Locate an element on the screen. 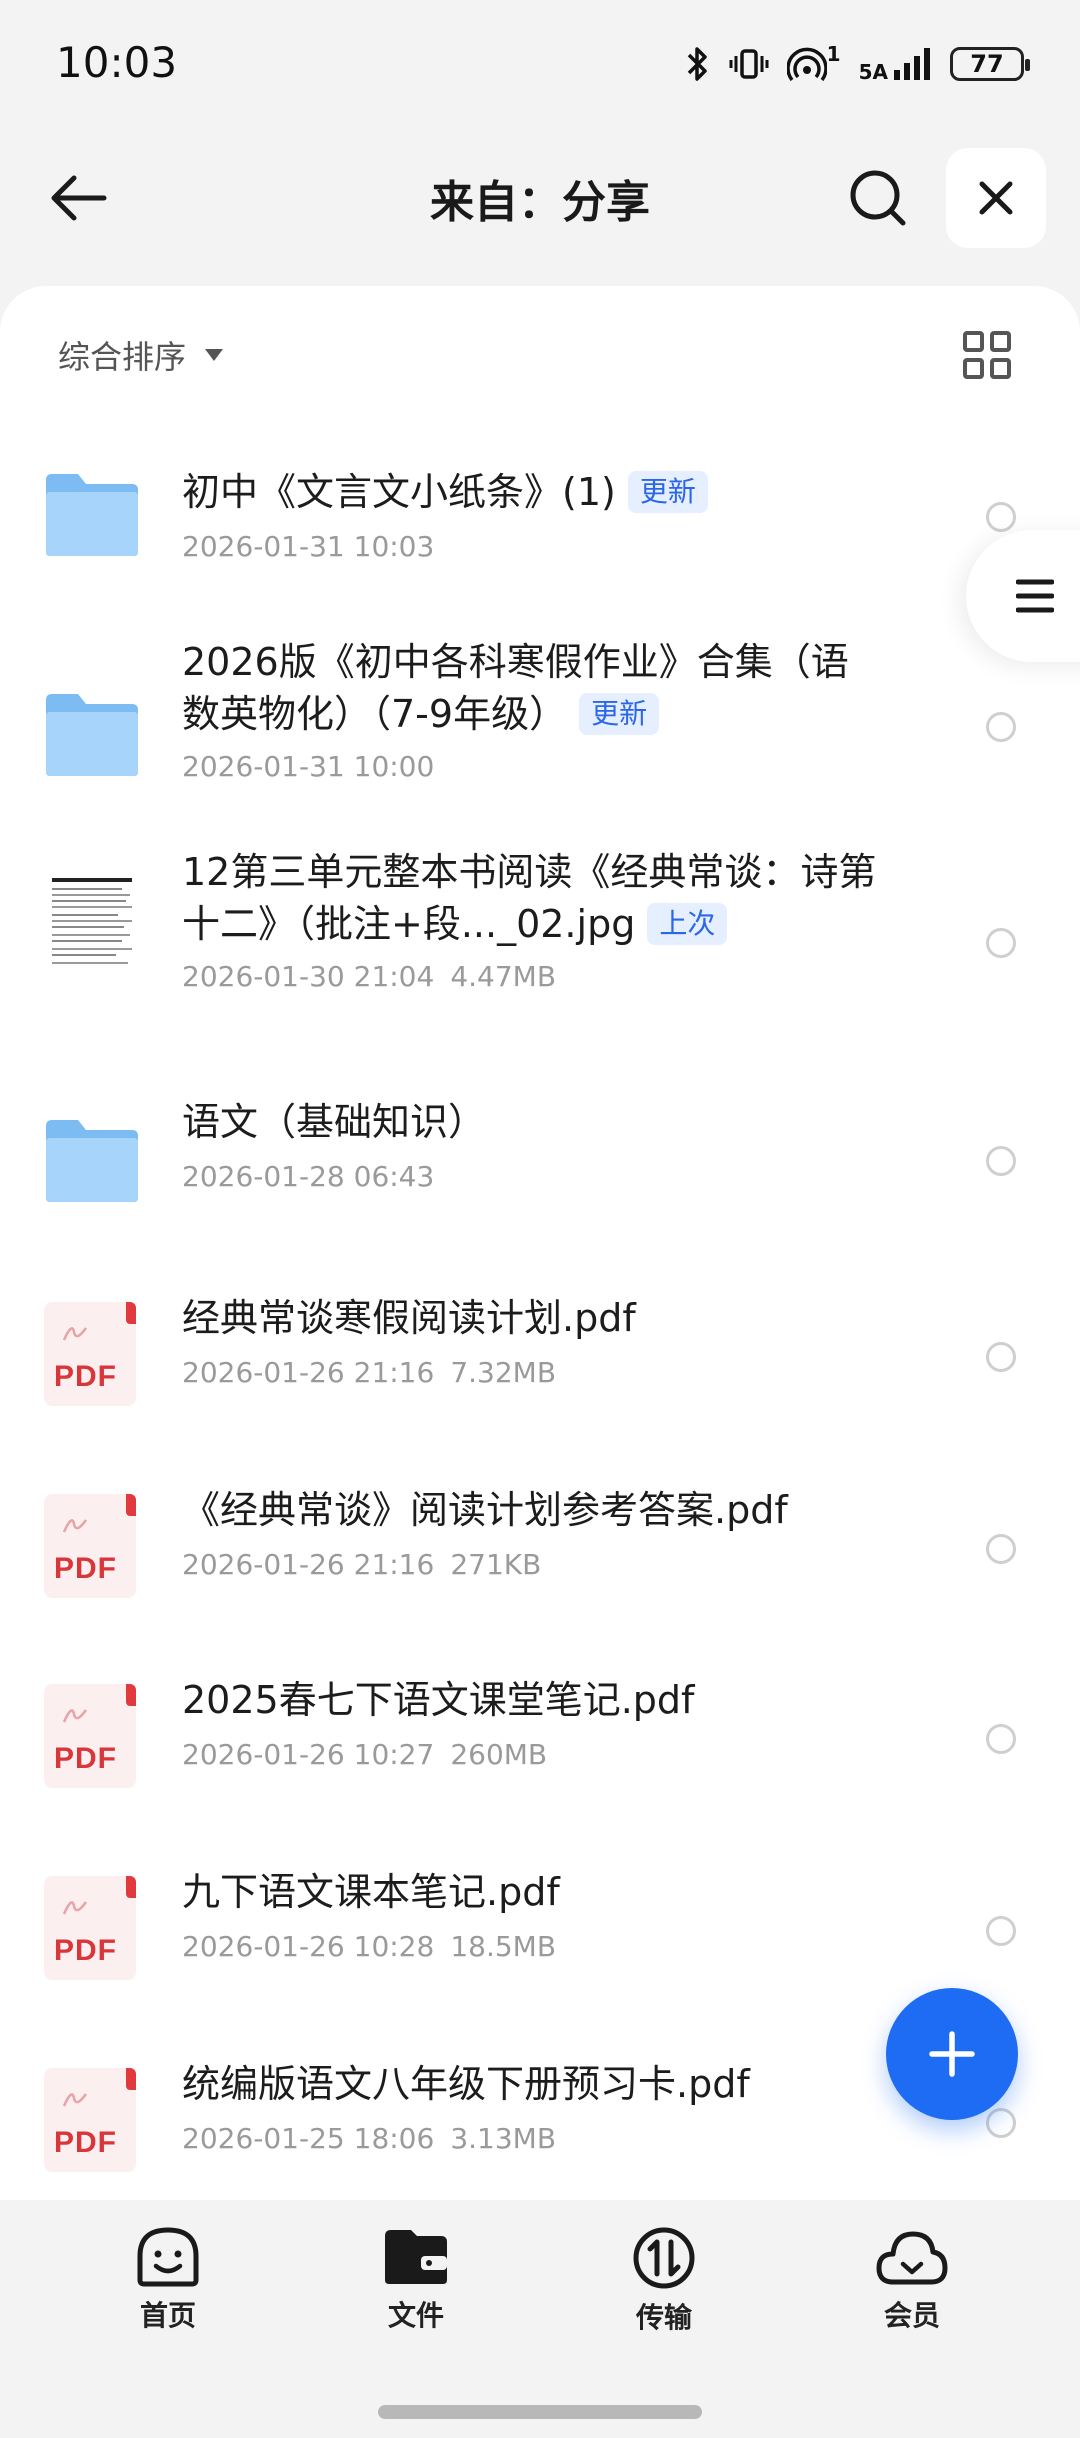 This screenshot has width=1080, height=2438. close-icon is located at coordinates (996, 198).